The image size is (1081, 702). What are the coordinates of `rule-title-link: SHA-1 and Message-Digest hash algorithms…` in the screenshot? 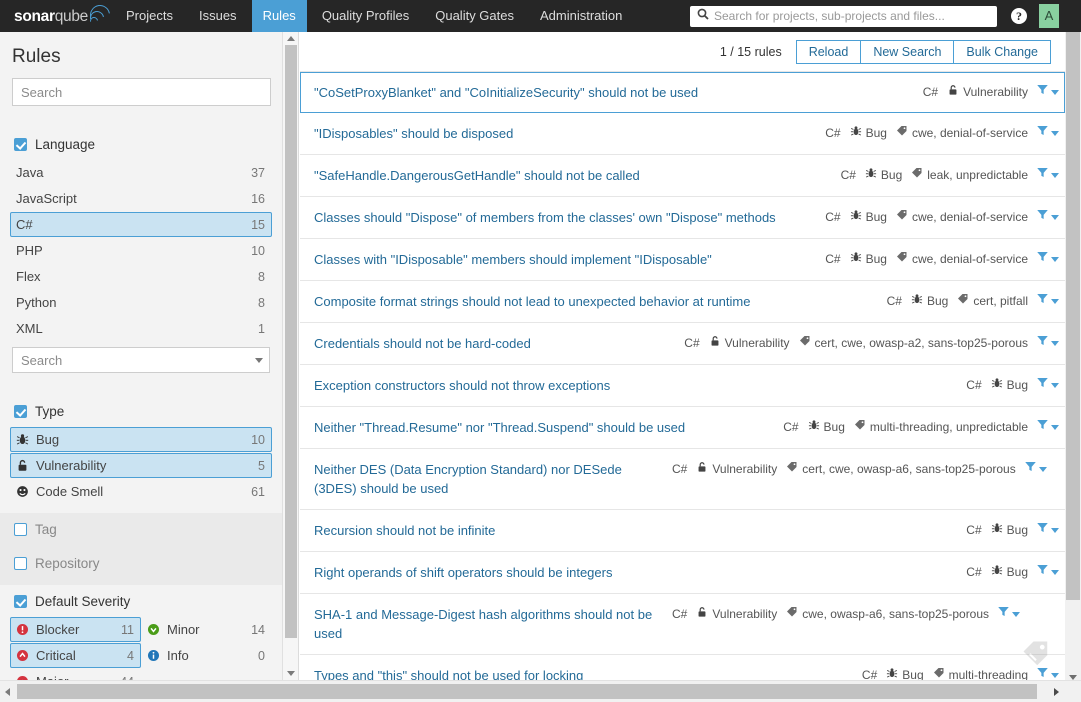 It's located at (489, 624).